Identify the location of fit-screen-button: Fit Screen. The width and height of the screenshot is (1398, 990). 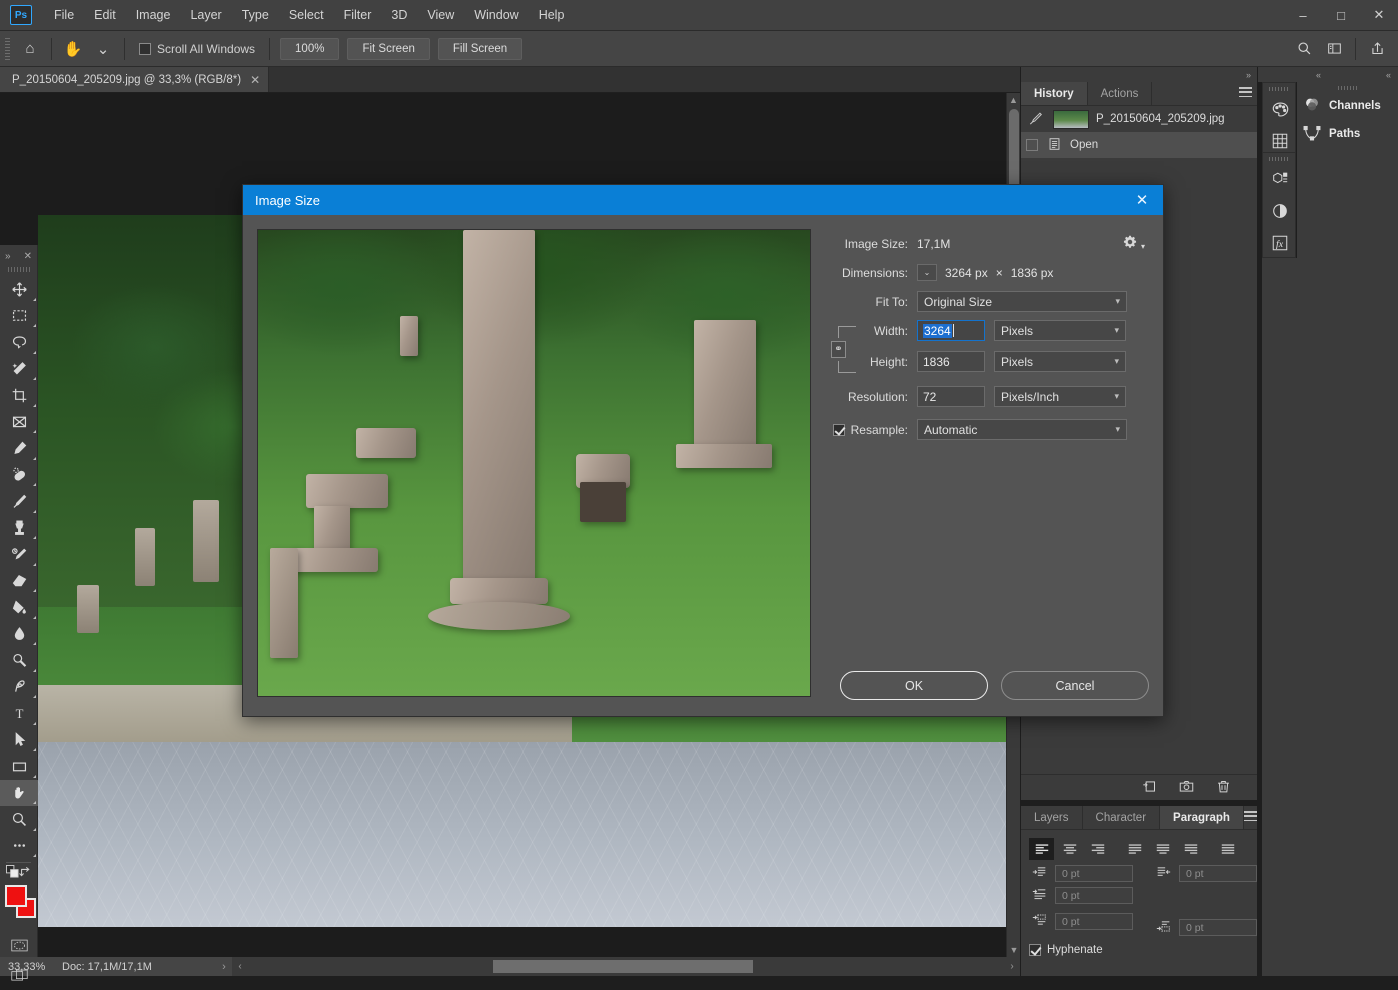
(388, 48).